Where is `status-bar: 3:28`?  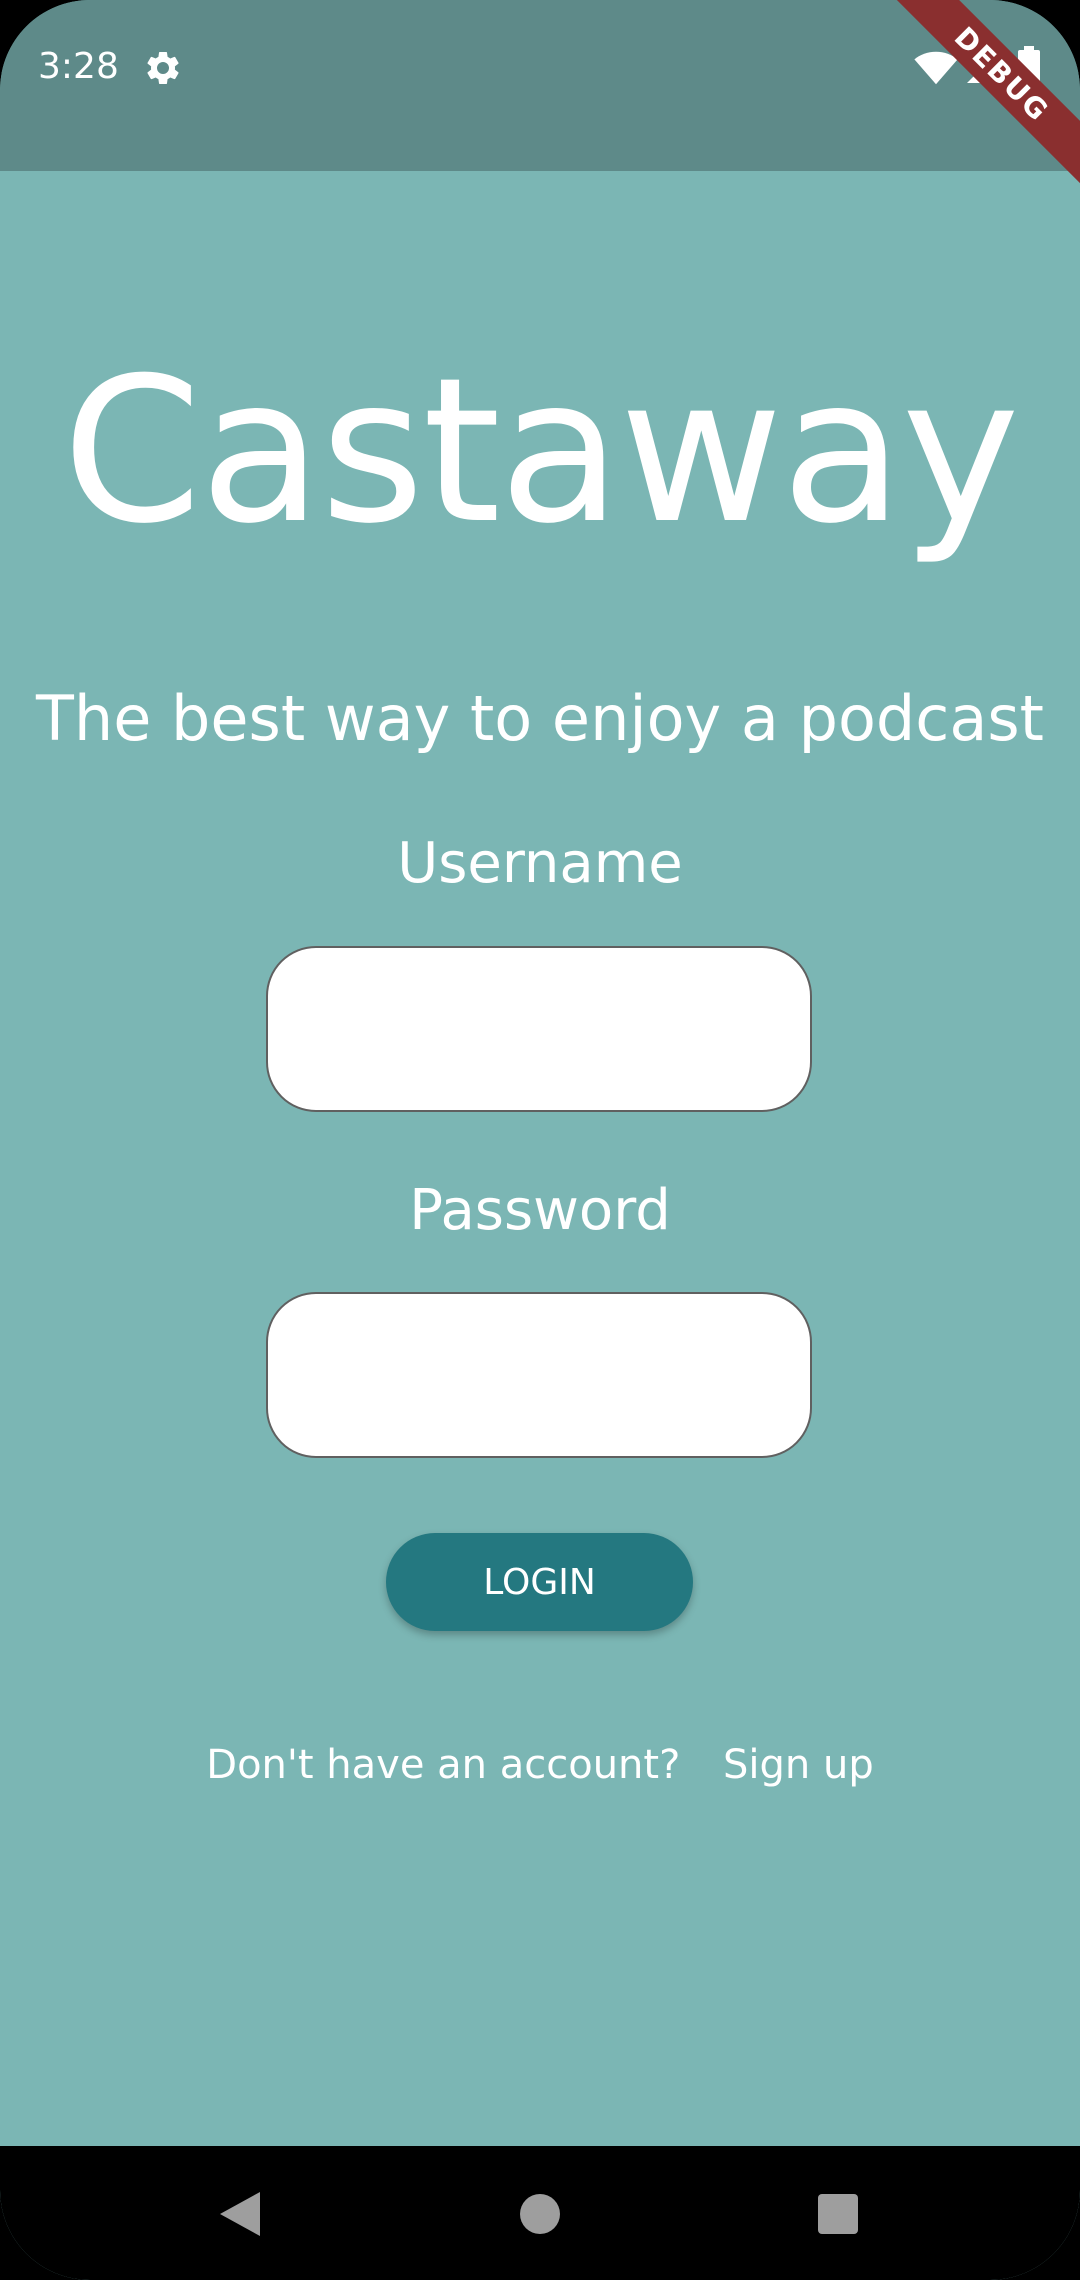
status-bar: 3:28 is located at coordinates (540, 85).